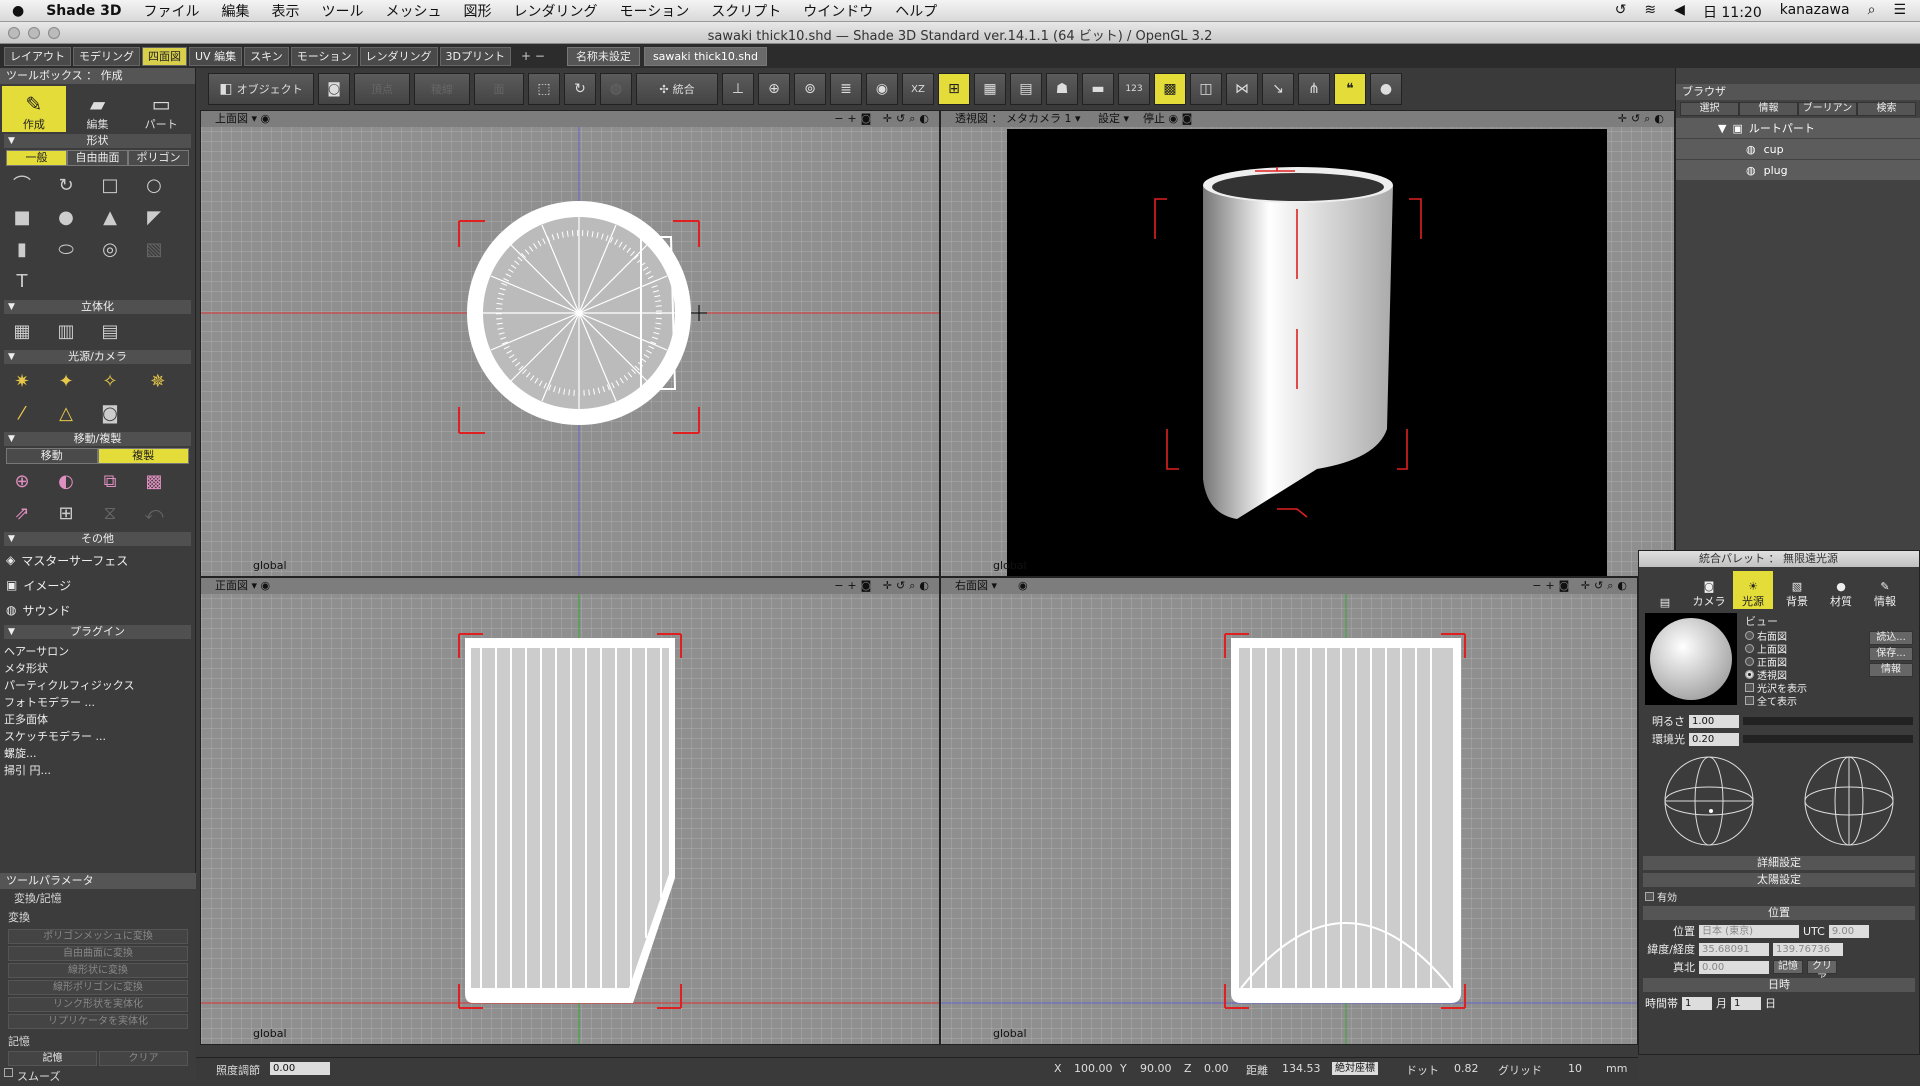 Image resolution: width=1920 pixels, height=1086 pixels. Describe the element at coordinates (1746, 1003) in the screenshot. I see `day-input: 1` at that location.